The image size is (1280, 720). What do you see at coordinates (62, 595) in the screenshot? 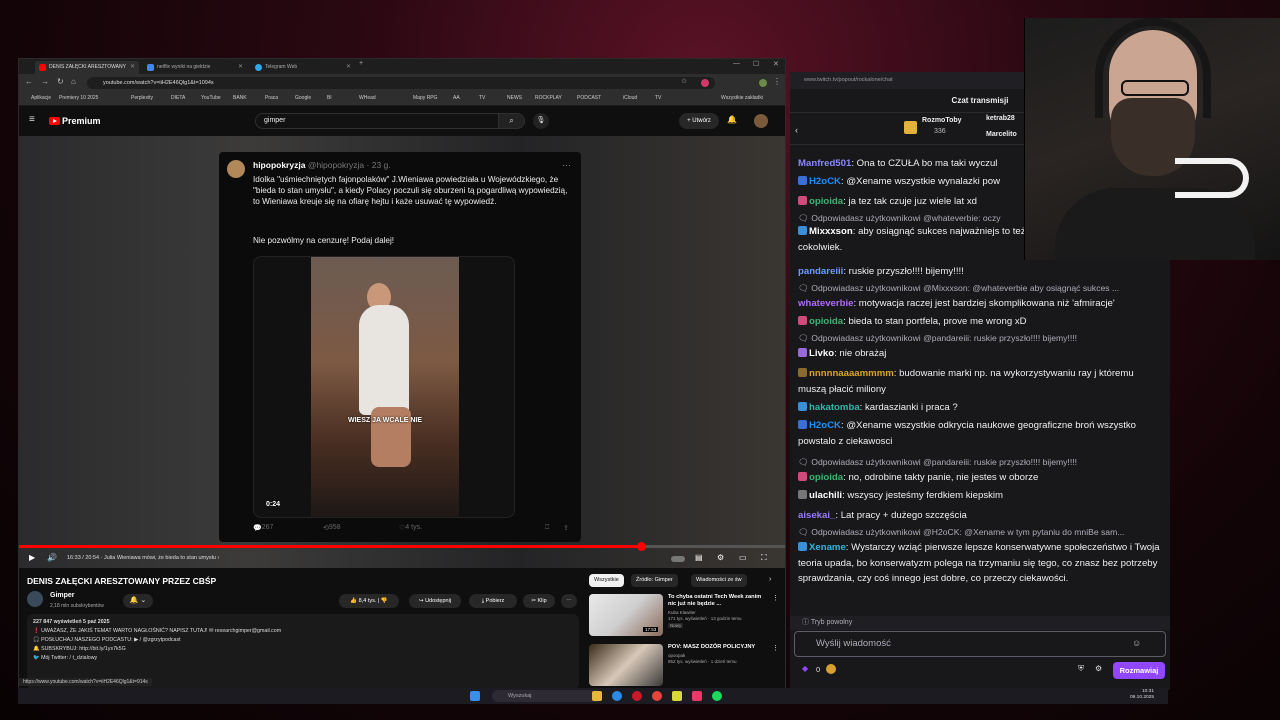
I see `channel-name: Gimper` at bounding box center [62, 595].